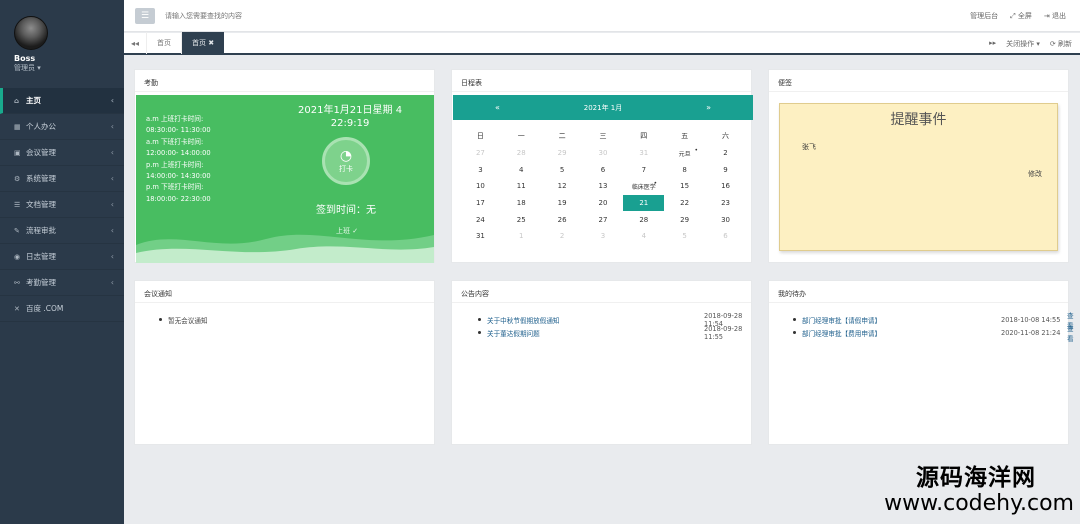  I want to click on calendar-day: 16, so click(725, 186).